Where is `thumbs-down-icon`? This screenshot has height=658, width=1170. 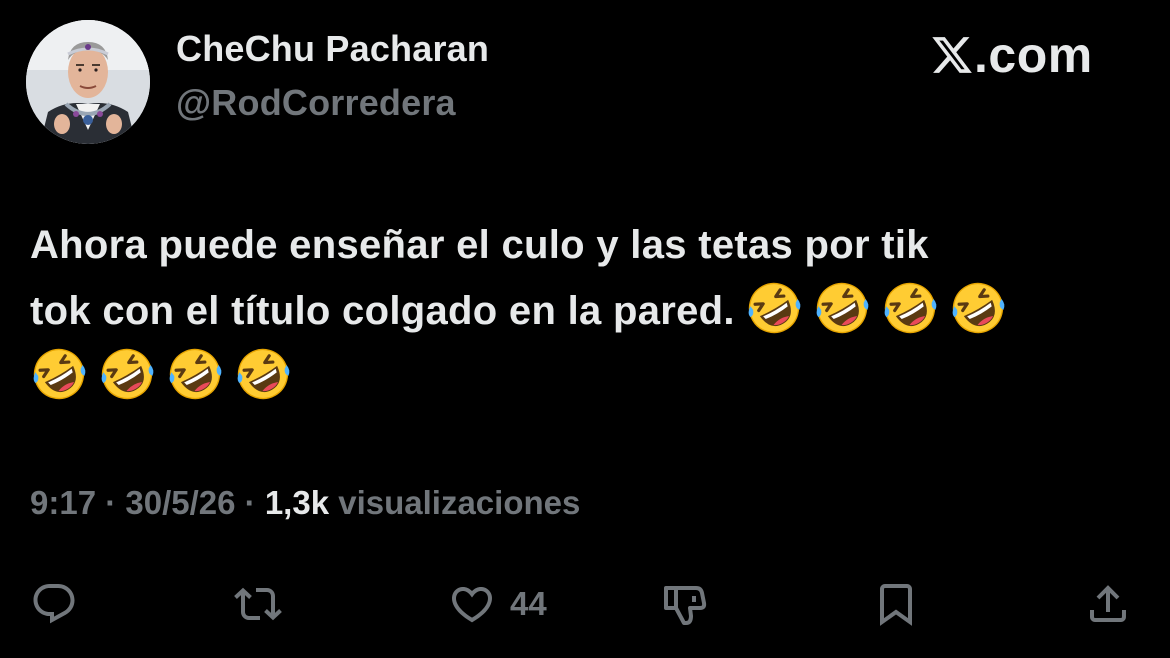
thumbs-down-icon is located at coordinates (684, 604).